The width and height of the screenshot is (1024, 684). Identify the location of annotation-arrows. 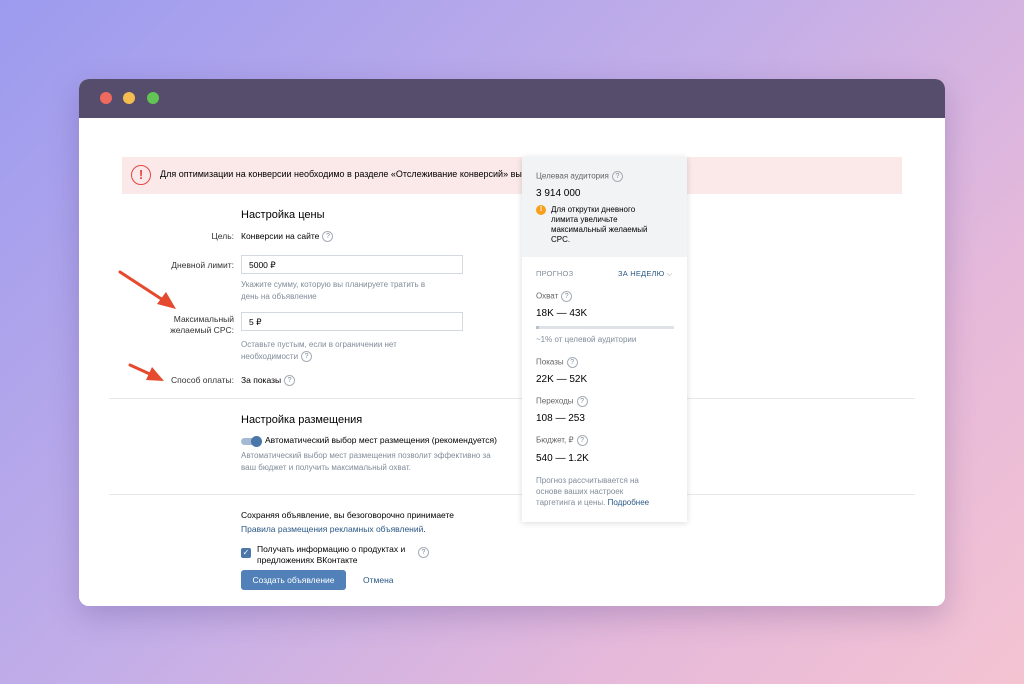
(147, 325).